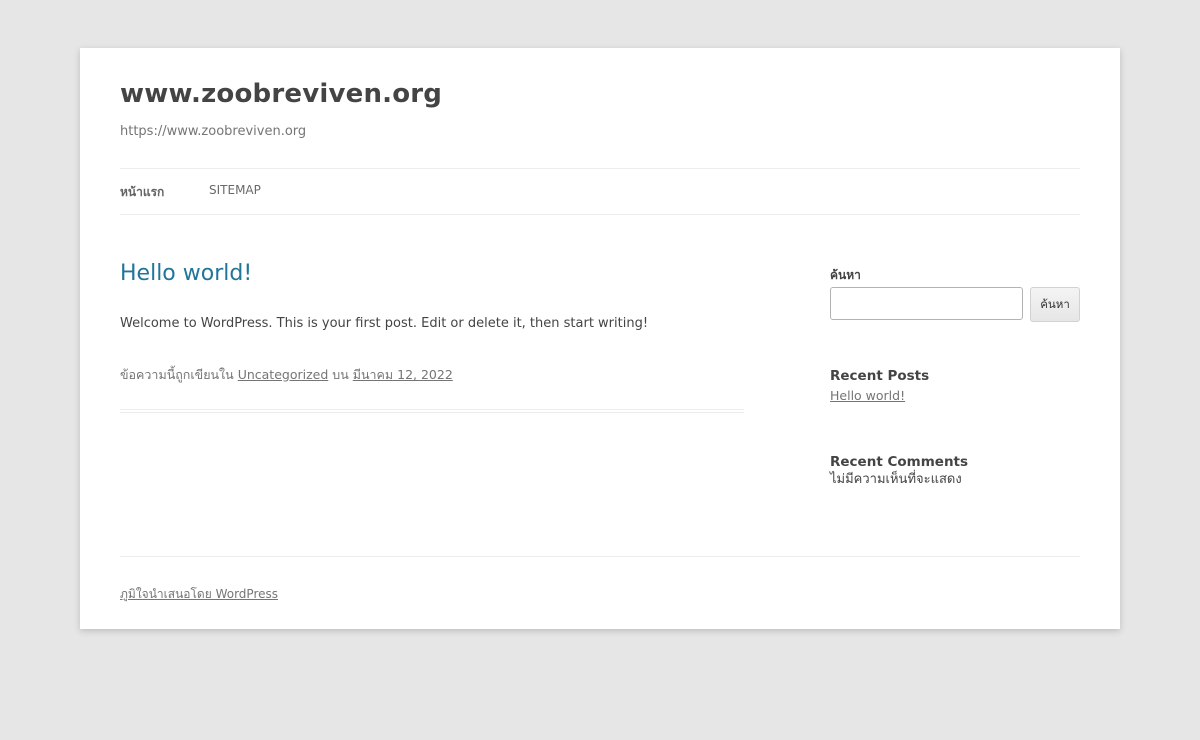 Image resolution: width=1200 pixels, height=740 pixels. What do you see at coordinates (142, 192) in the screenshot?
I see `nav-item-home: หน้าแรก` at bounding box center [142, 192].